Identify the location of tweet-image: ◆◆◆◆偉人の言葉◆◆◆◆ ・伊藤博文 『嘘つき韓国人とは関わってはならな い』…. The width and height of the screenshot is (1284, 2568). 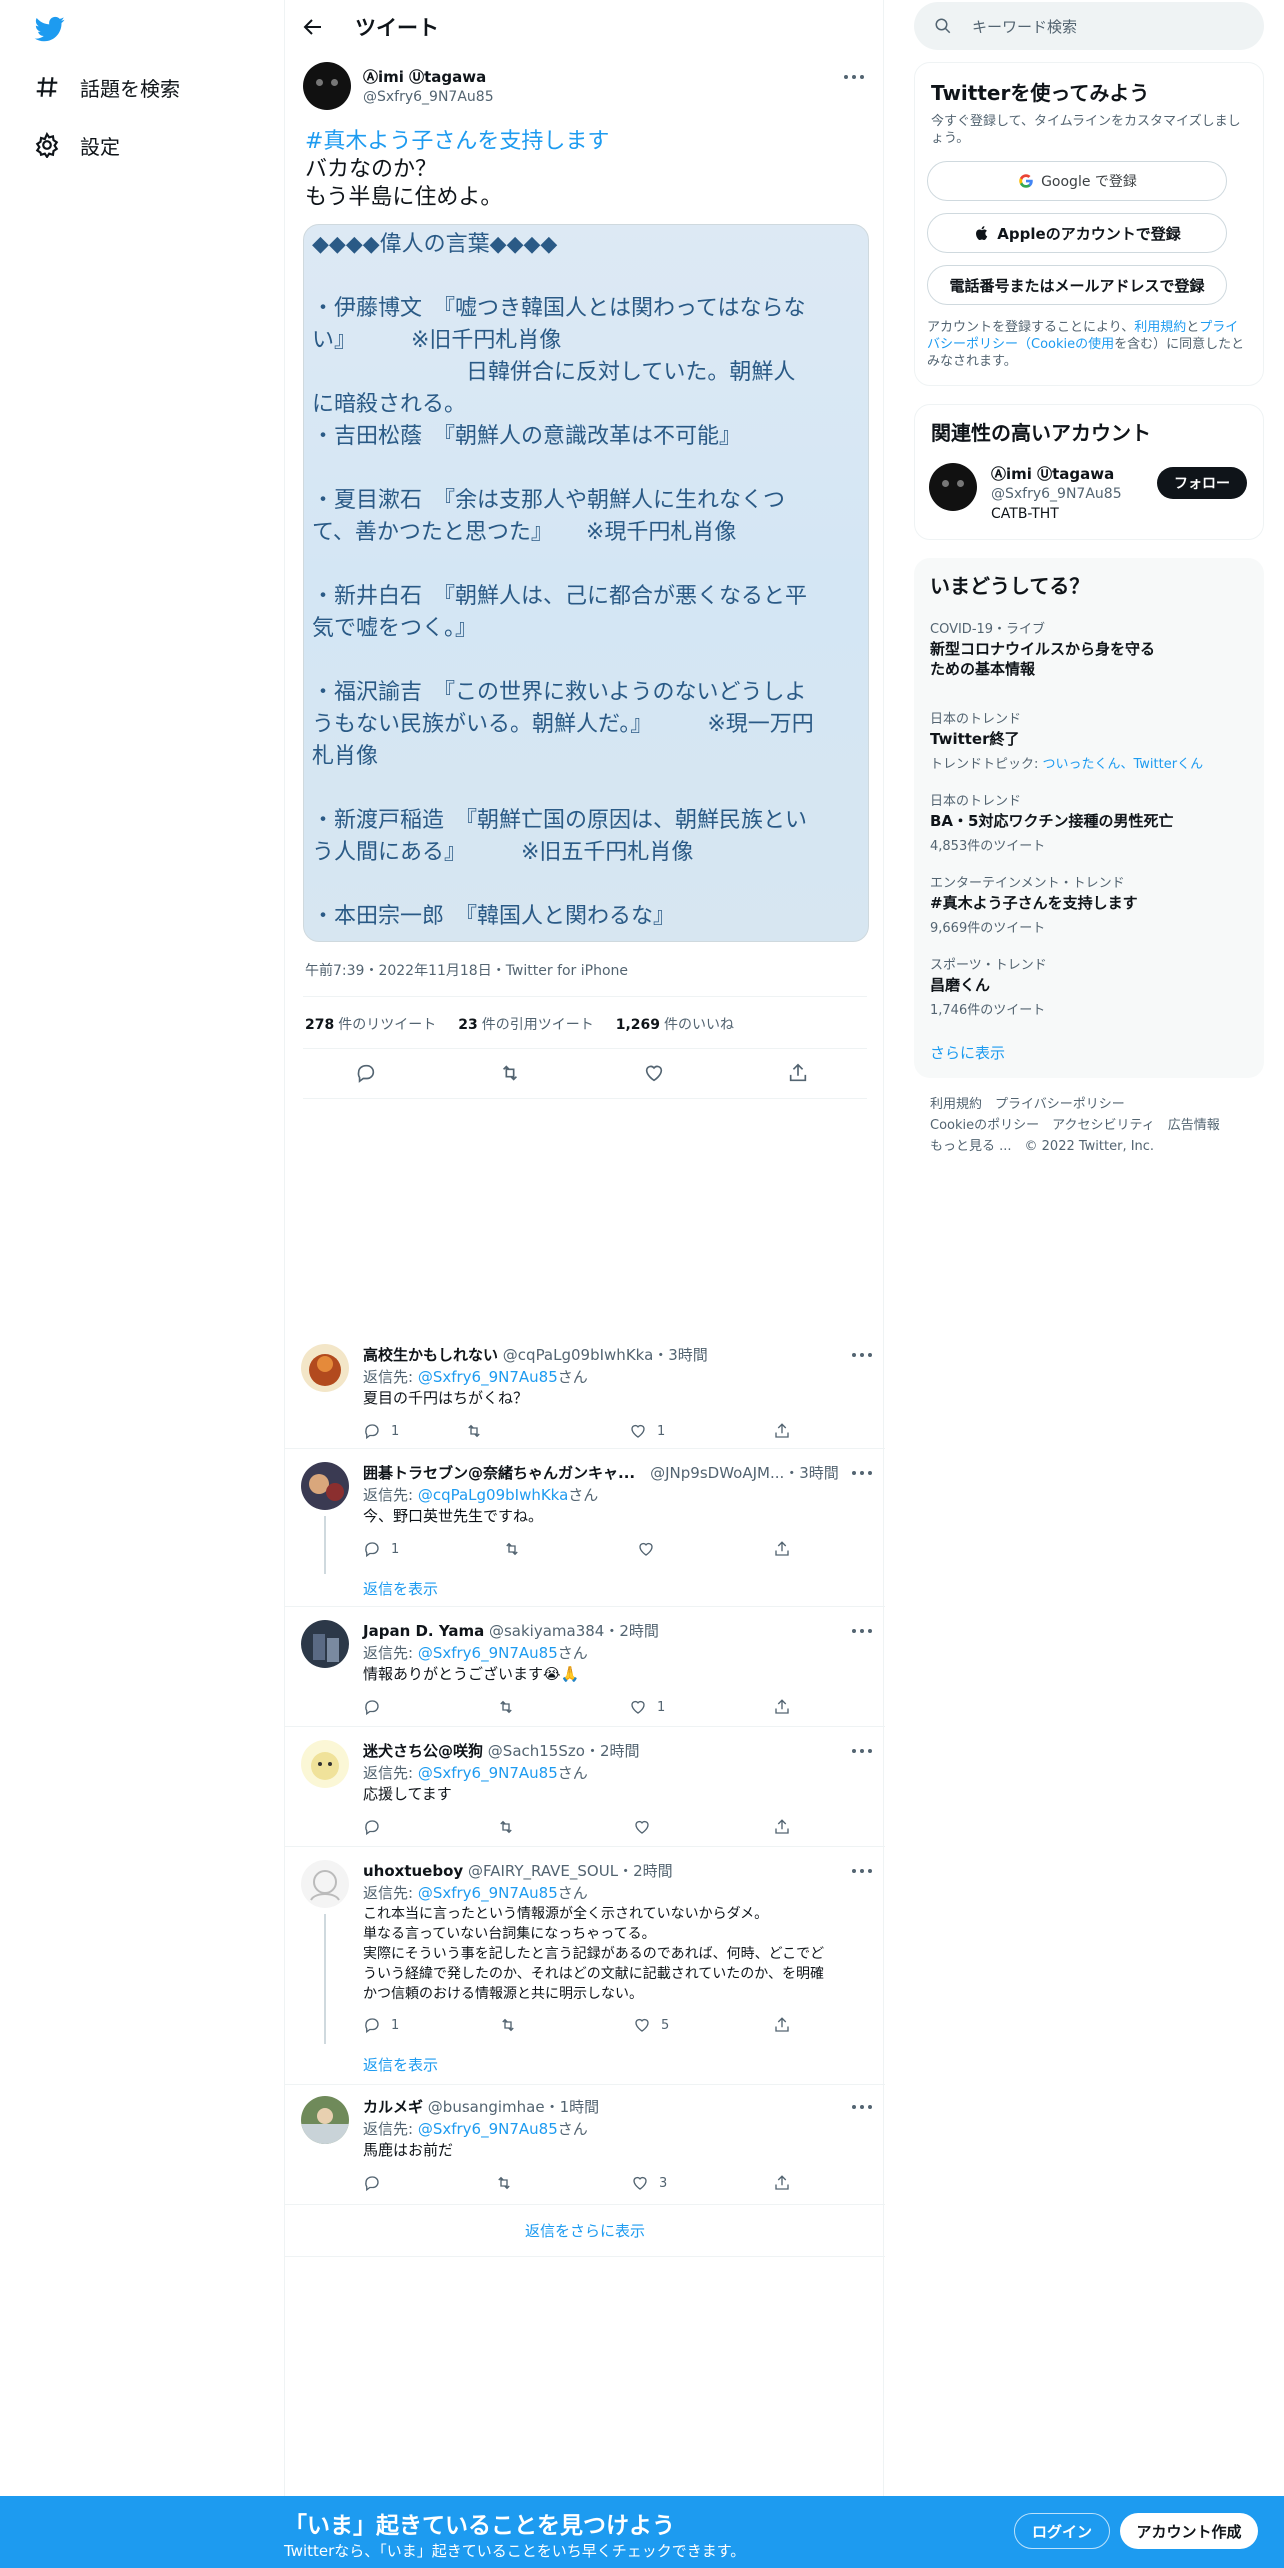
(586, 583).